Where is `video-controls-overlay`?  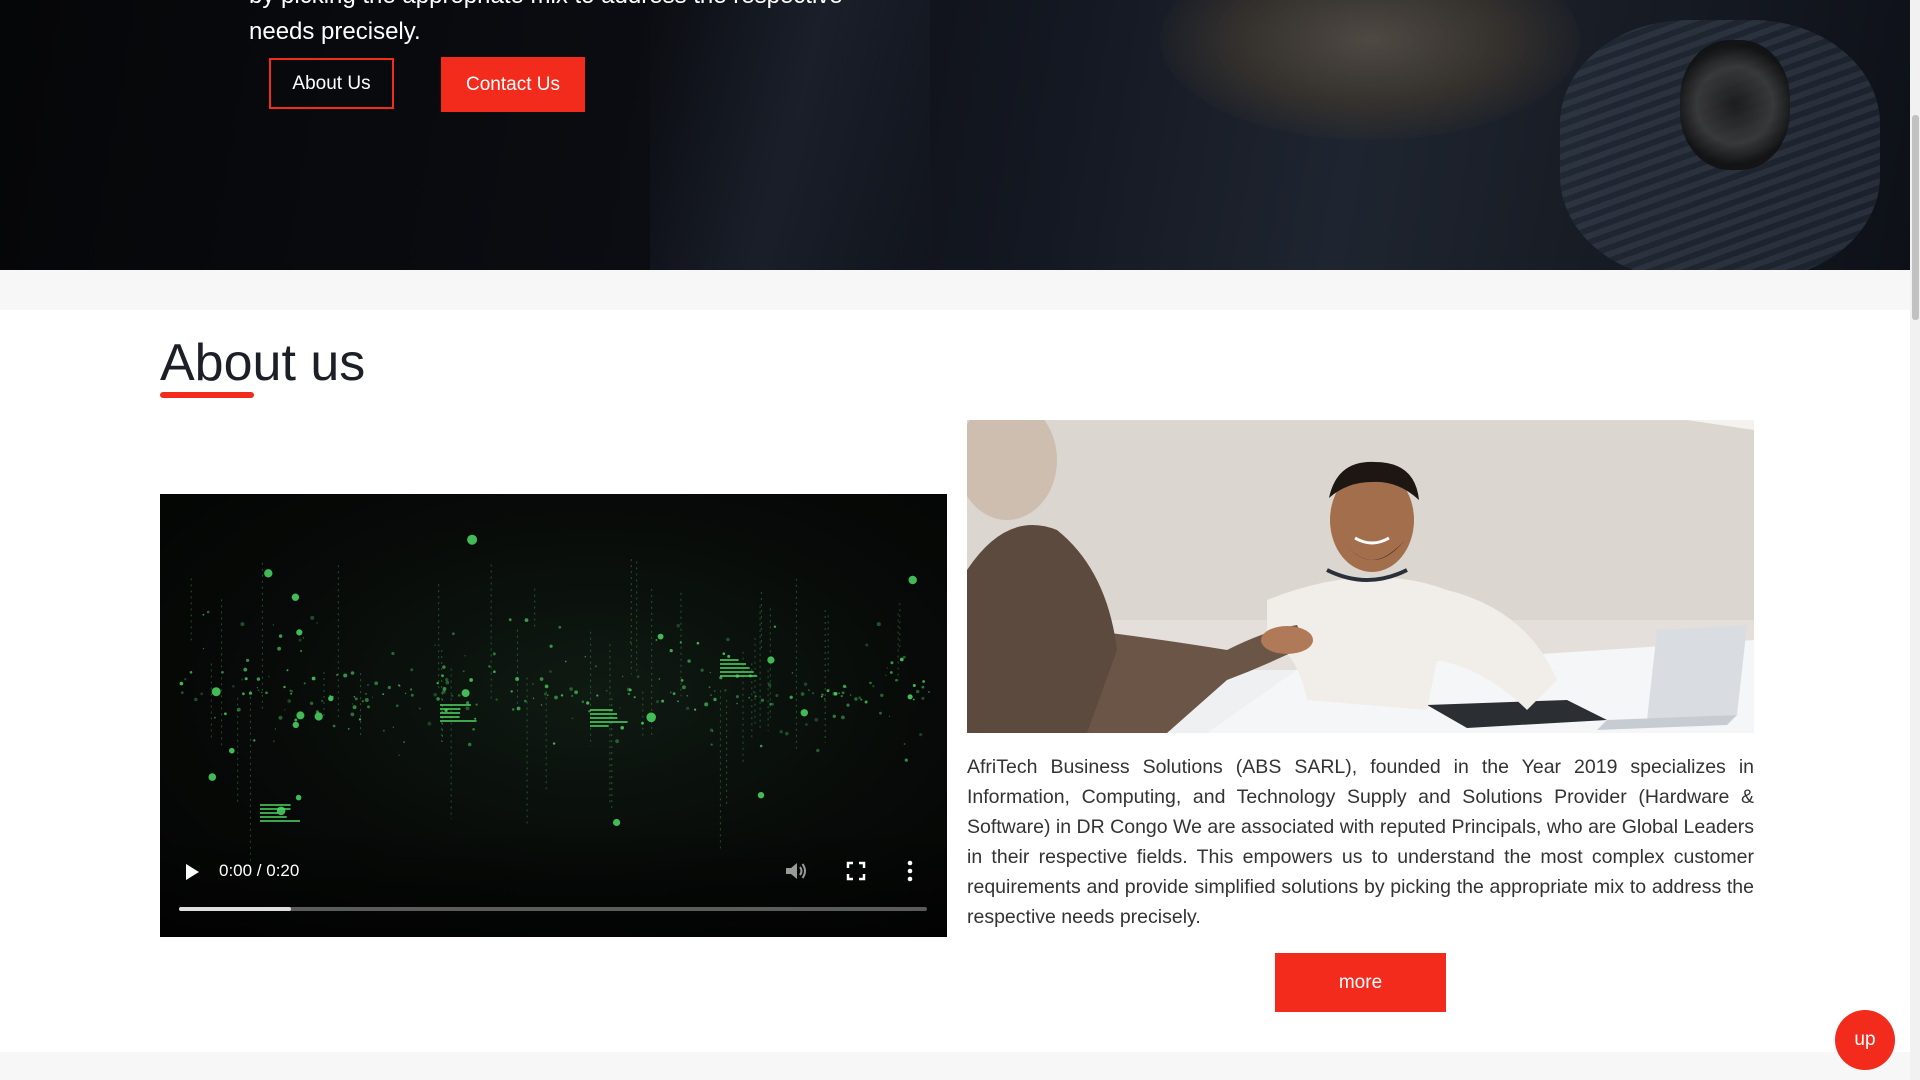 video-controls-overlay is located at coordinates (553, 882).